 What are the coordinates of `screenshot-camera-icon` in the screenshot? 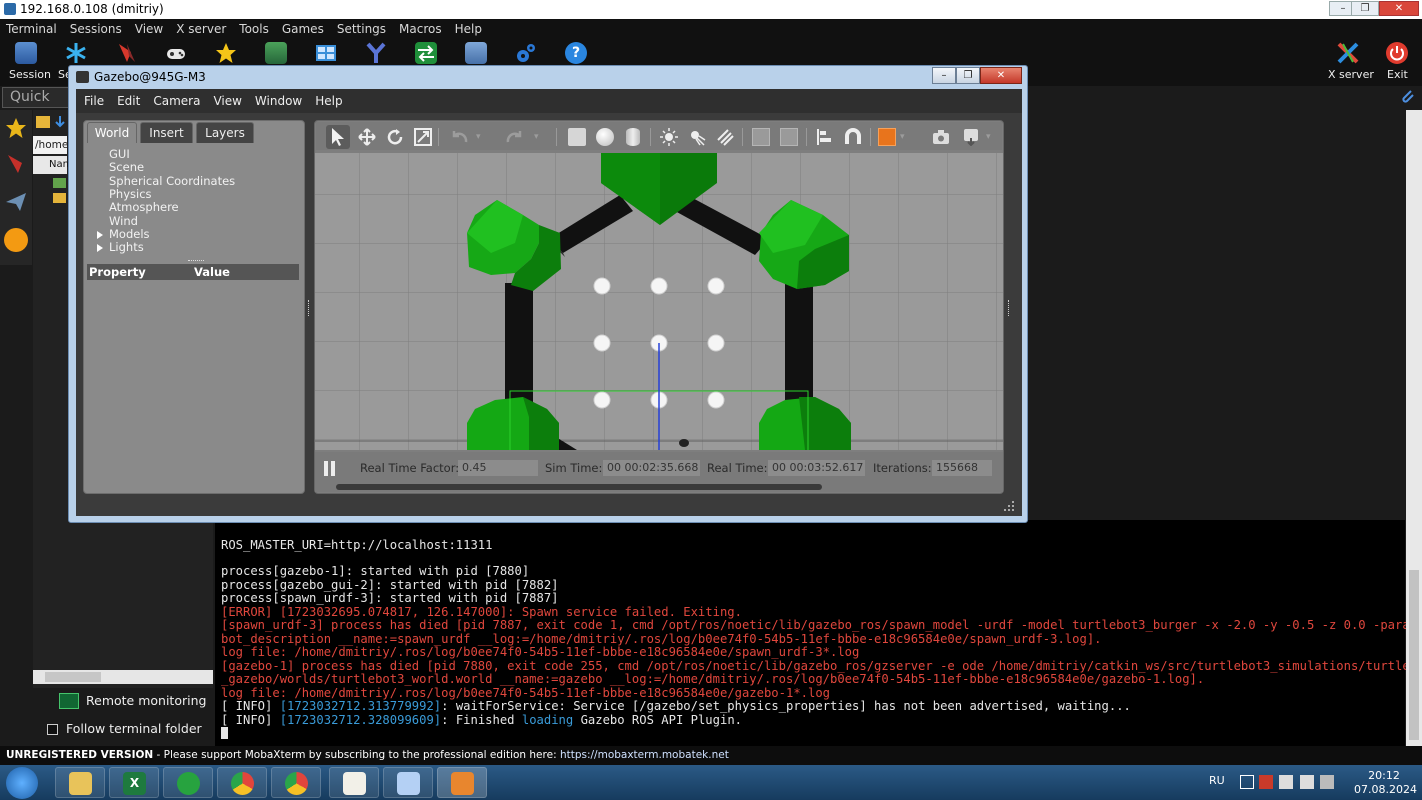 It's located at (941, 137).